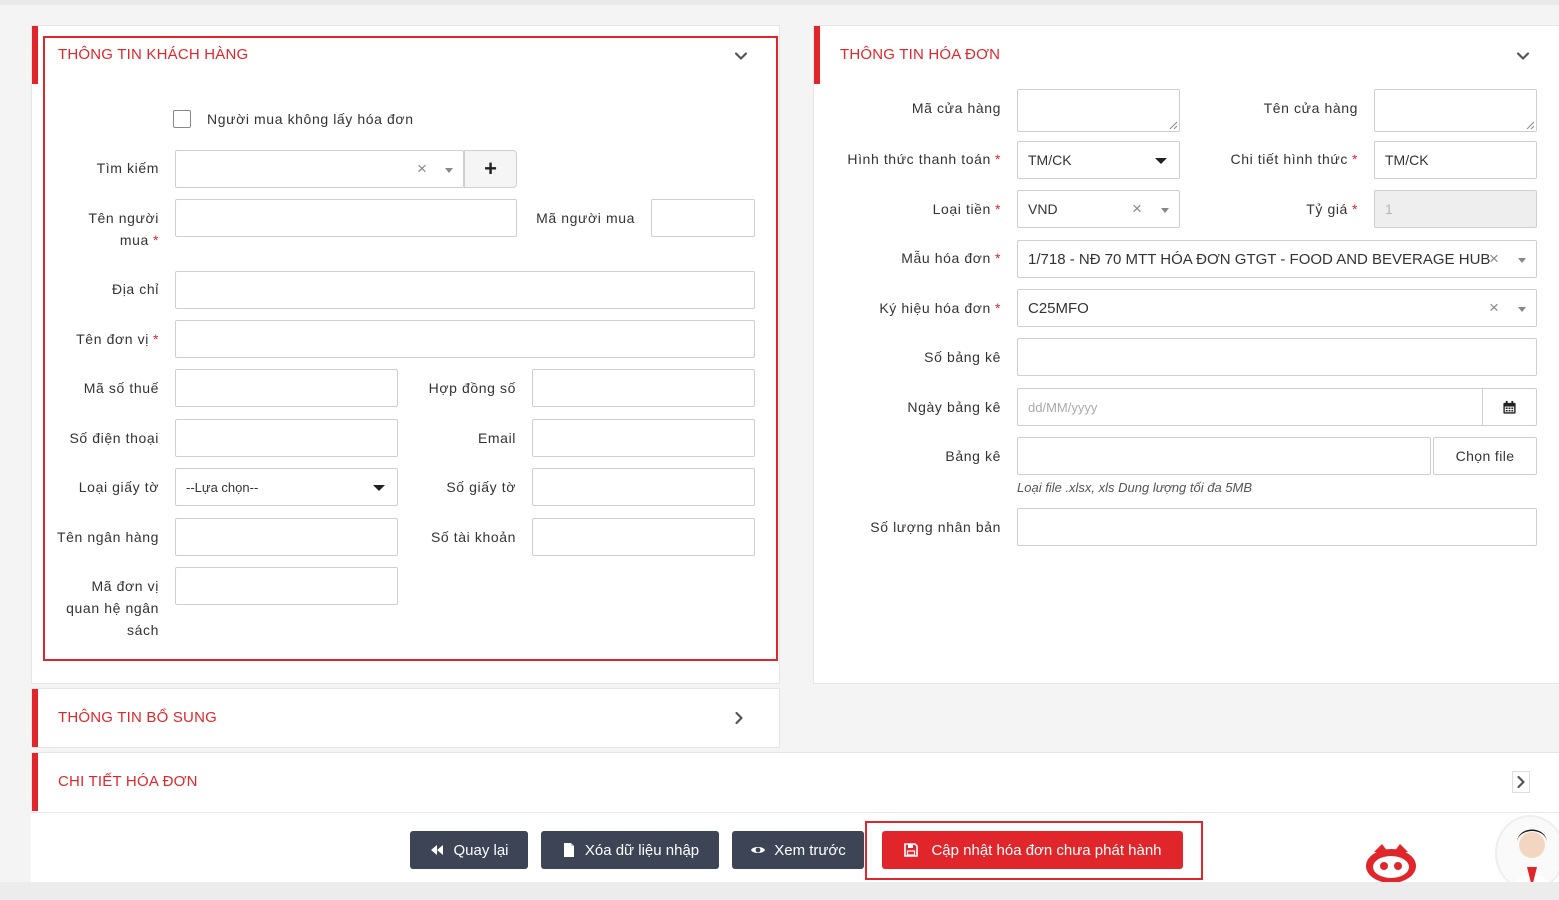 The height and width of the screenshot is (900, 1559). What do you see at coordinates (472, 388) in the screenshot?
I see `contract-no-label: Hợp đồng số` at bounding box center [472, 388].